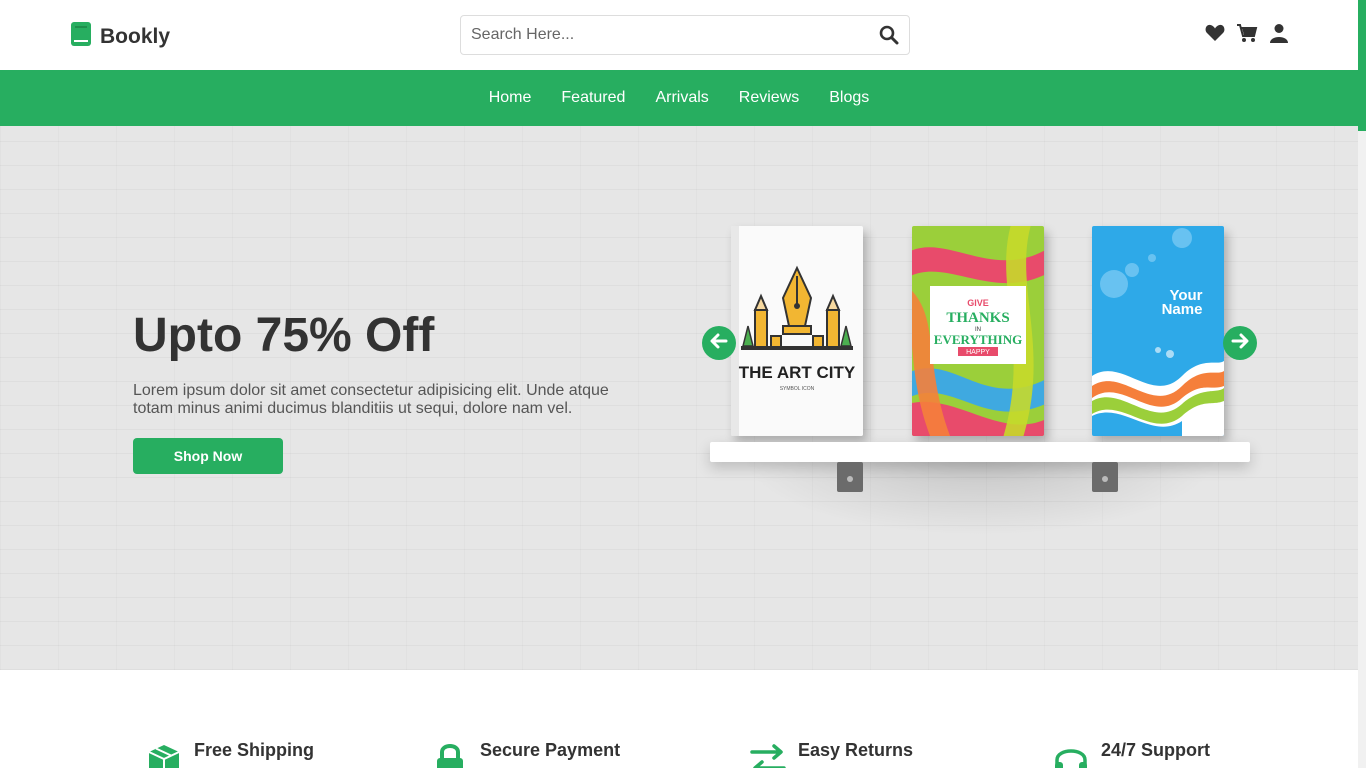 This screenshot has height=768, width=1366. What do you see at coordinates (1279, 33) in the screenshot?
I see `user-icon` at bounding box center [1279, 33].